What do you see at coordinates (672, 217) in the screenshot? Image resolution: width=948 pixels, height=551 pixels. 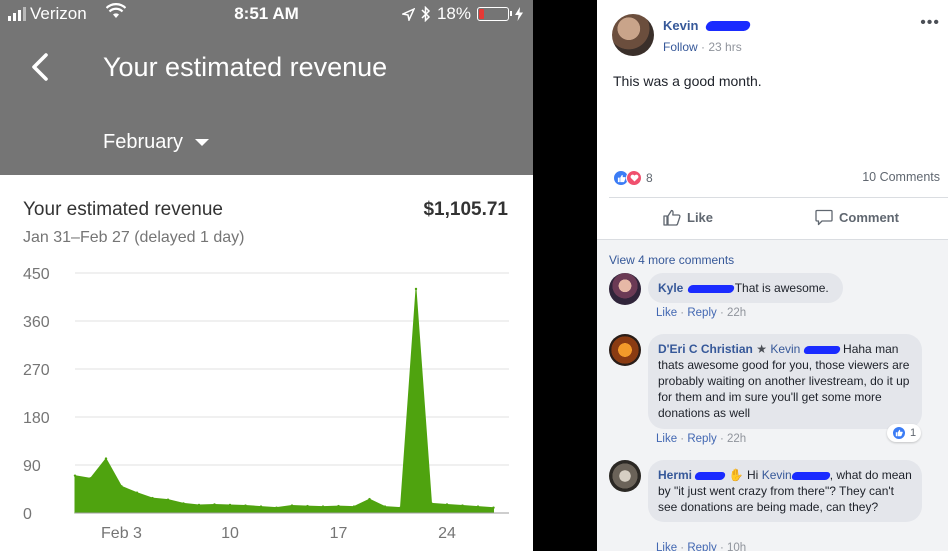 I see `thumbs-up-icon` at bounding box center [672, 217].